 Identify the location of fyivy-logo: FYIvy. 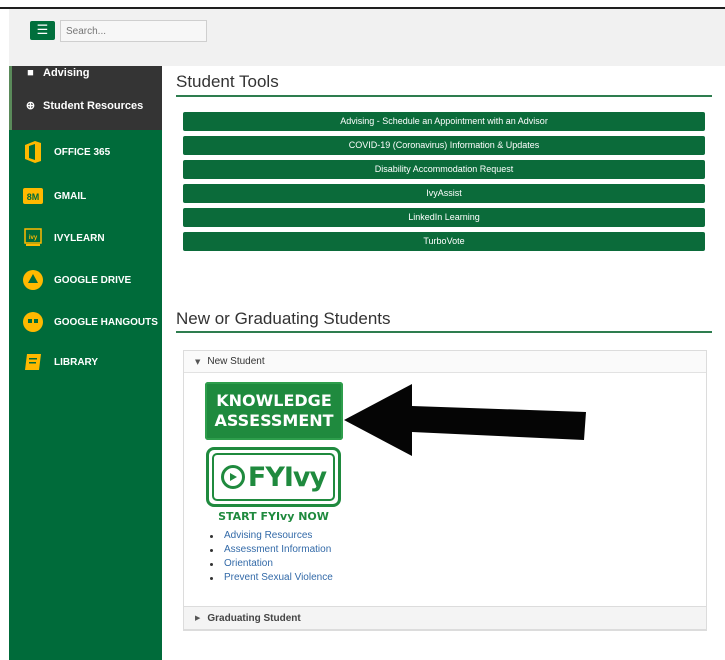
(273, 477).